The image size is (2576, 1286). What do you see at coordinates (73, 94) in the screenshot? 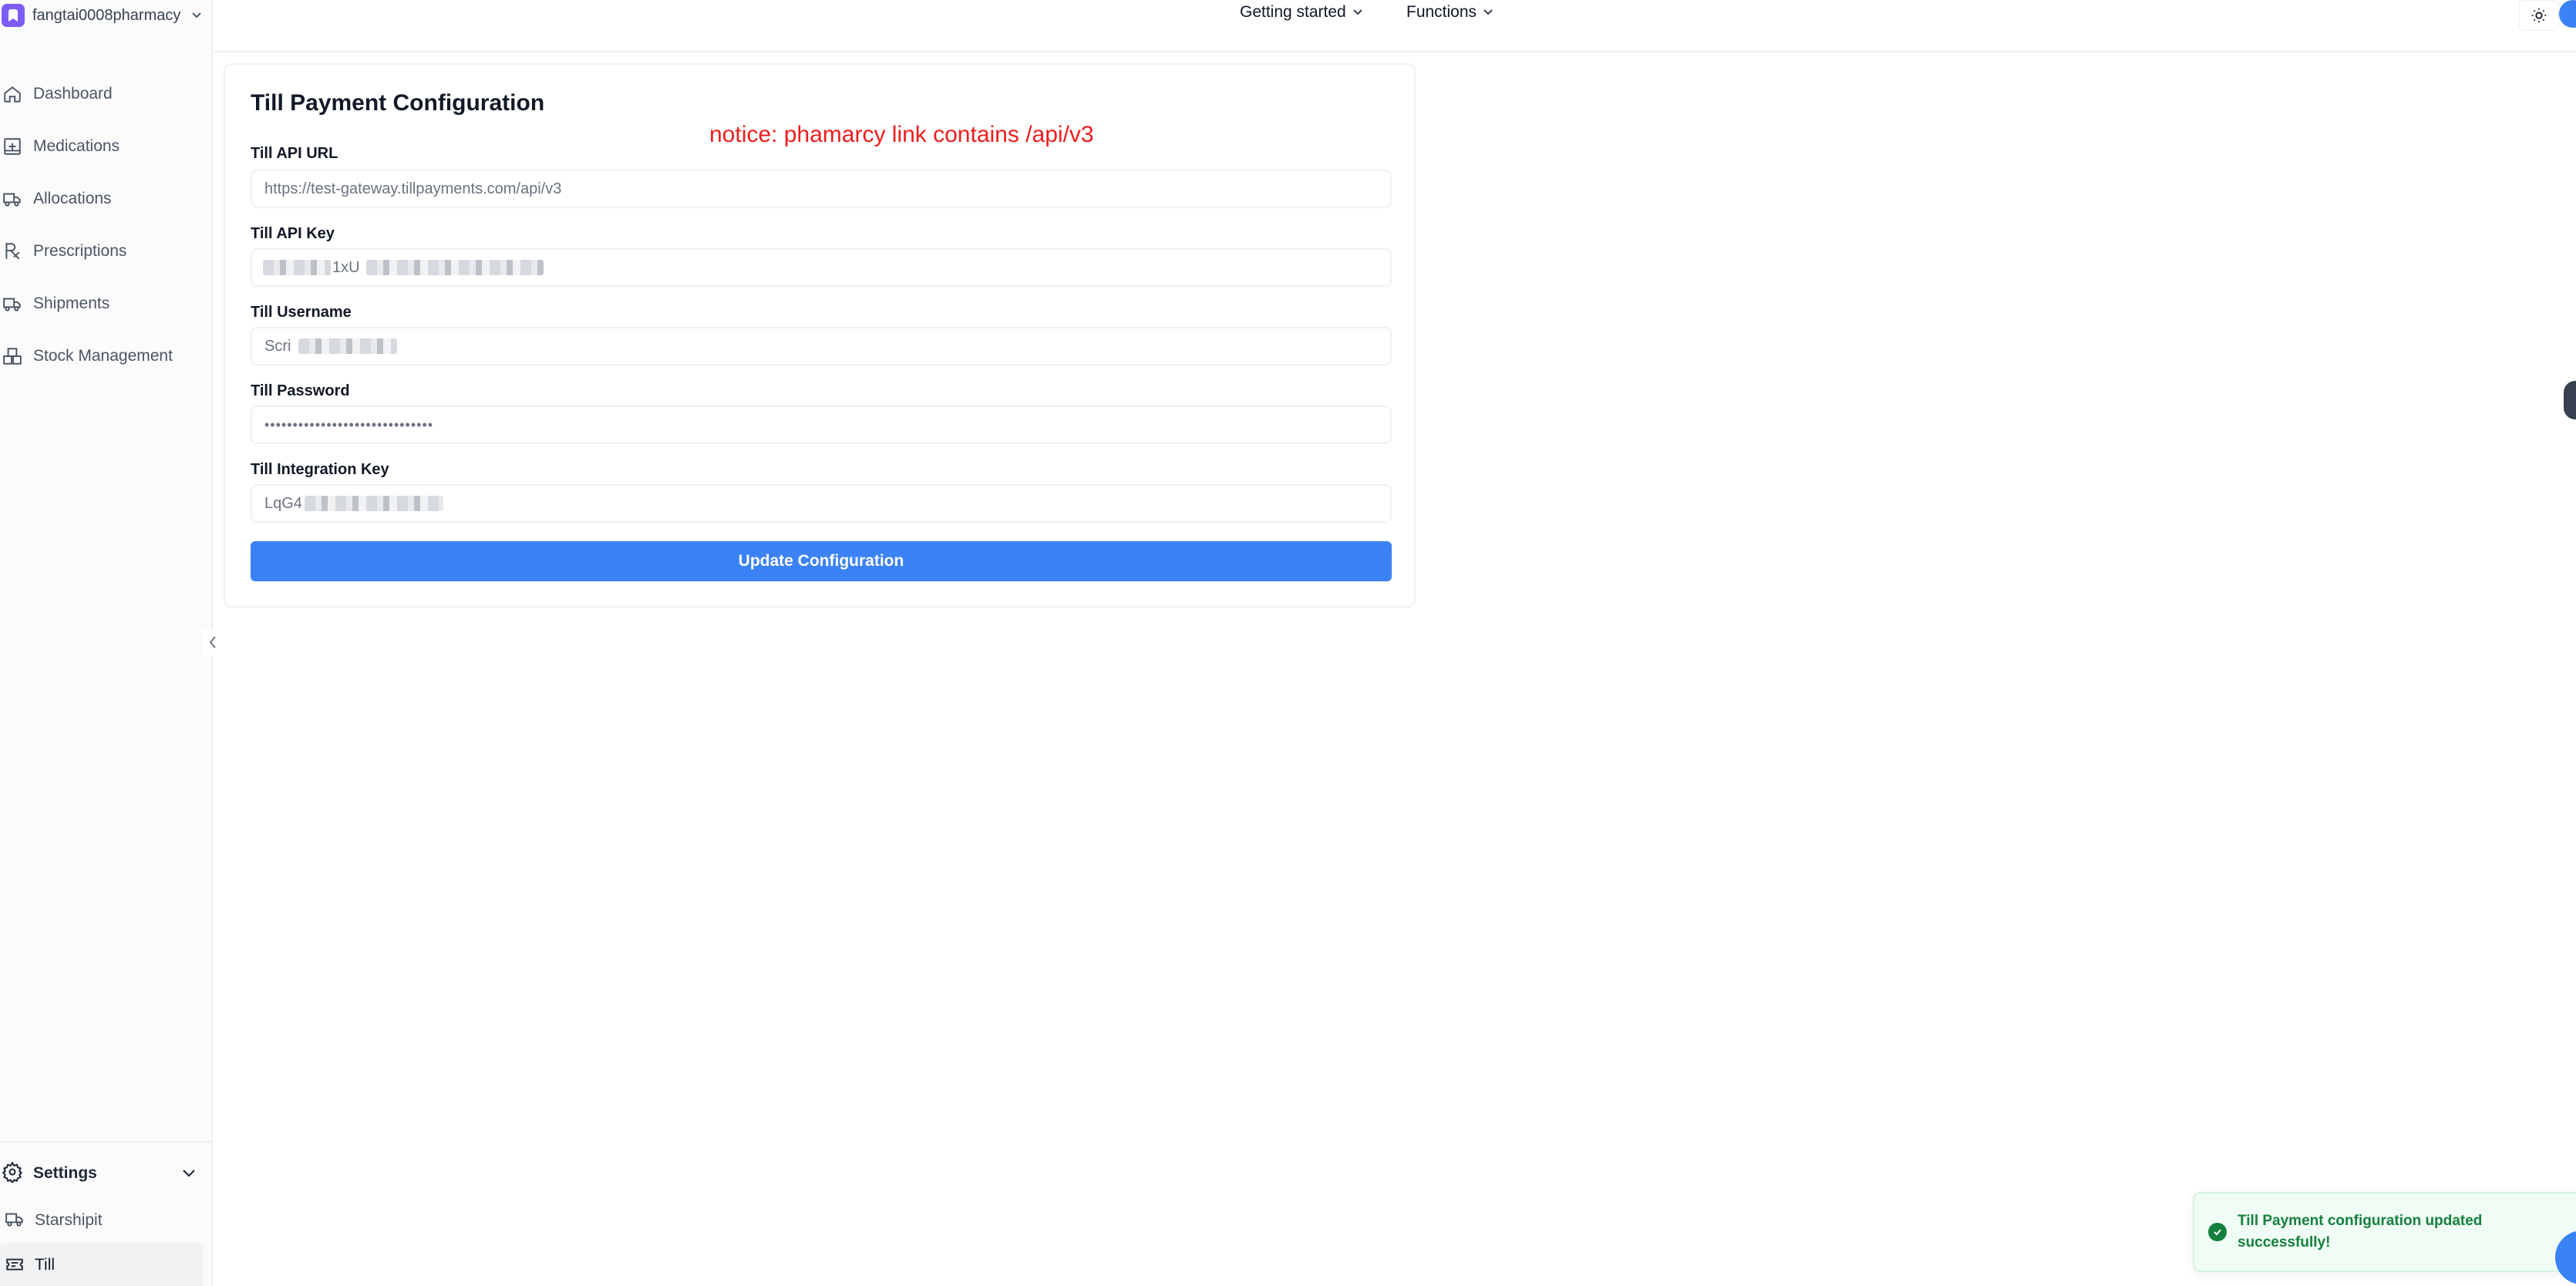
I see `sidebar-item-label: Dashboard` at bounding box center [73, 94].